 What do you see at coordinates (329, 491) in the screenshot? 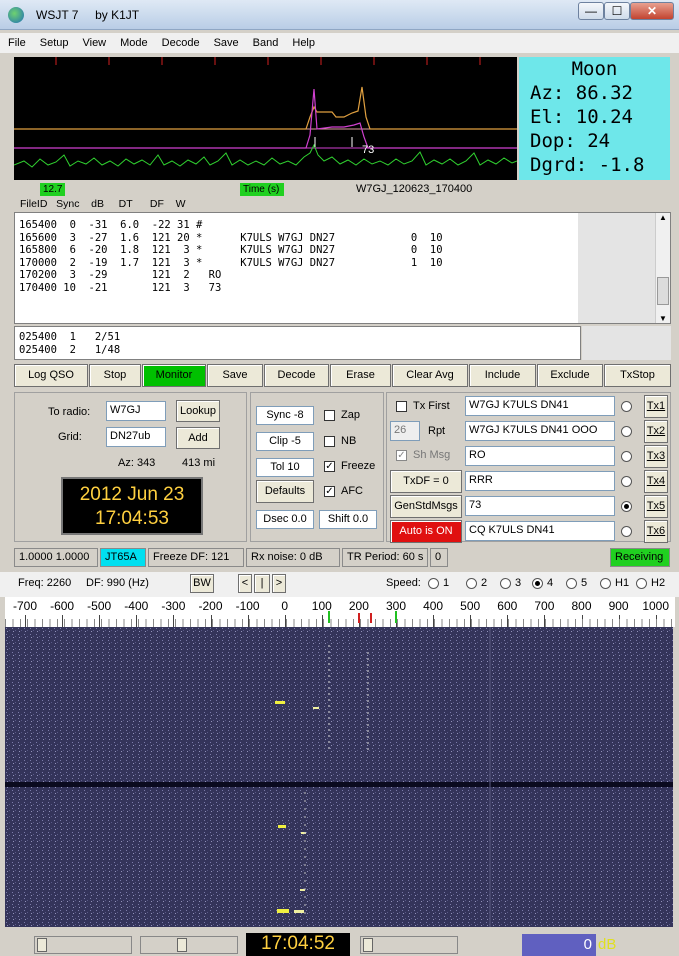
I see `afc-checkbox: ✓` at bounding box center [329, 491].